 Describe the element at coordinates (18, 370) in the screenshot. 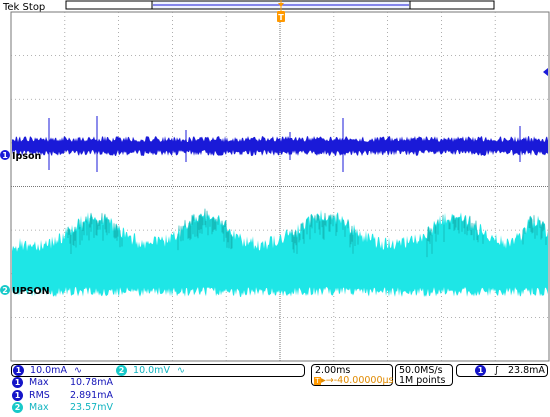

I see `channel1-badge: 1` at that location.